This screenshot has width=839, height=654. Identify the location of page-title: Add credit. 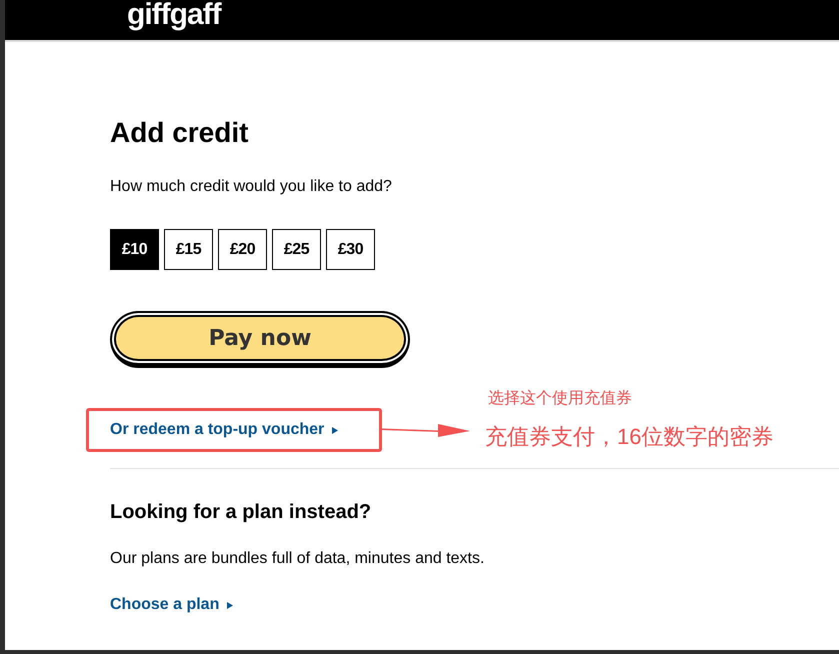
(179, 133).